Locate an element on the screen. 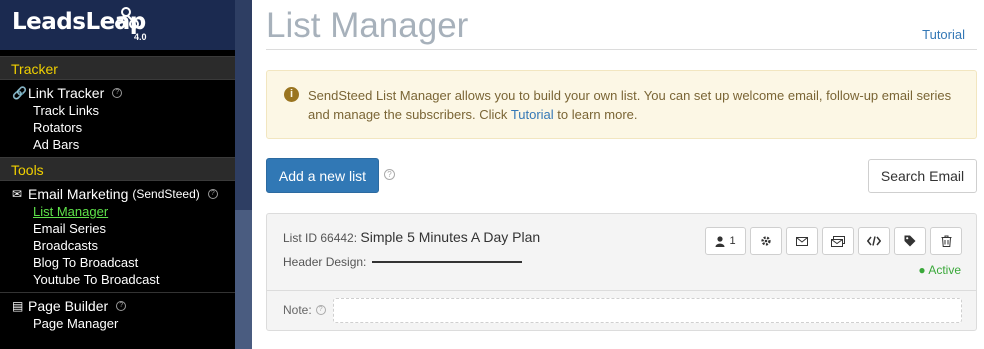 The width and height of the screenshot is (984, 349). envelopes-icon is located at coordinates (838, 241).